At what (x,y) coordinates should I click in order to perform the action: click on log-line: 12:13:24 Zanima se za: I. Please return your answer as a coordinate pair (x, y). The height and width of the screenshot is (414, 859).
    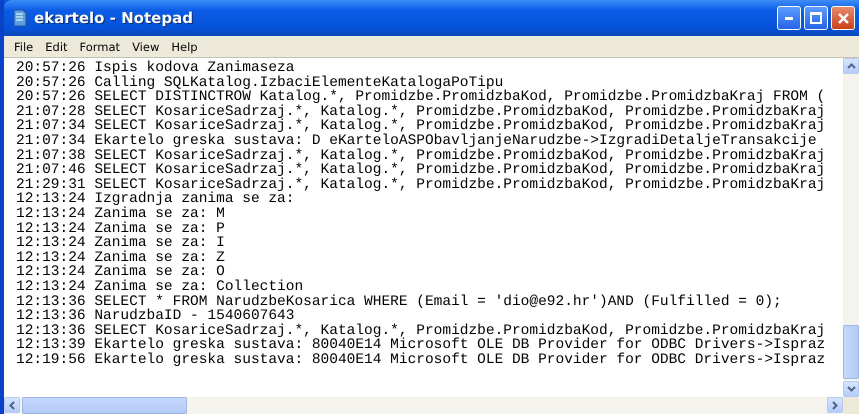
    Looking at the image, I should click on (121, 243).